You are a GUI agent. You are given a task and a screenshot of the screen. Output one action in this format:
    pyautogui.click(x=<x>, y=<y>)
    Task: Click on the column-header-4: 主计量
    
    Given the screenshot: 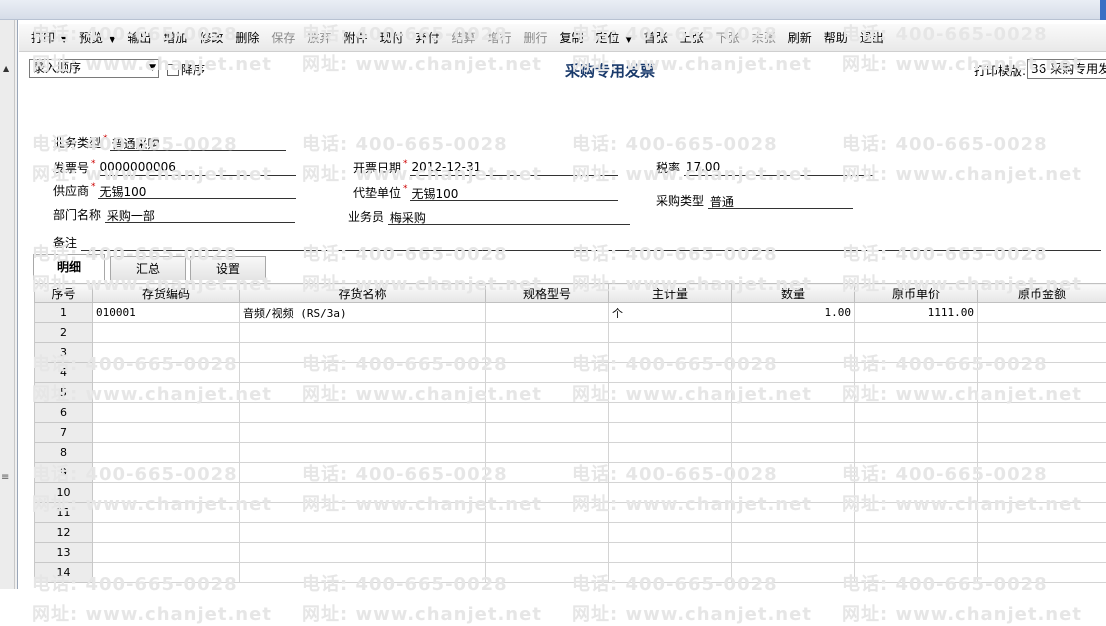 What is the action you would take?
    pyautogui.click(x=670, y=293)
    